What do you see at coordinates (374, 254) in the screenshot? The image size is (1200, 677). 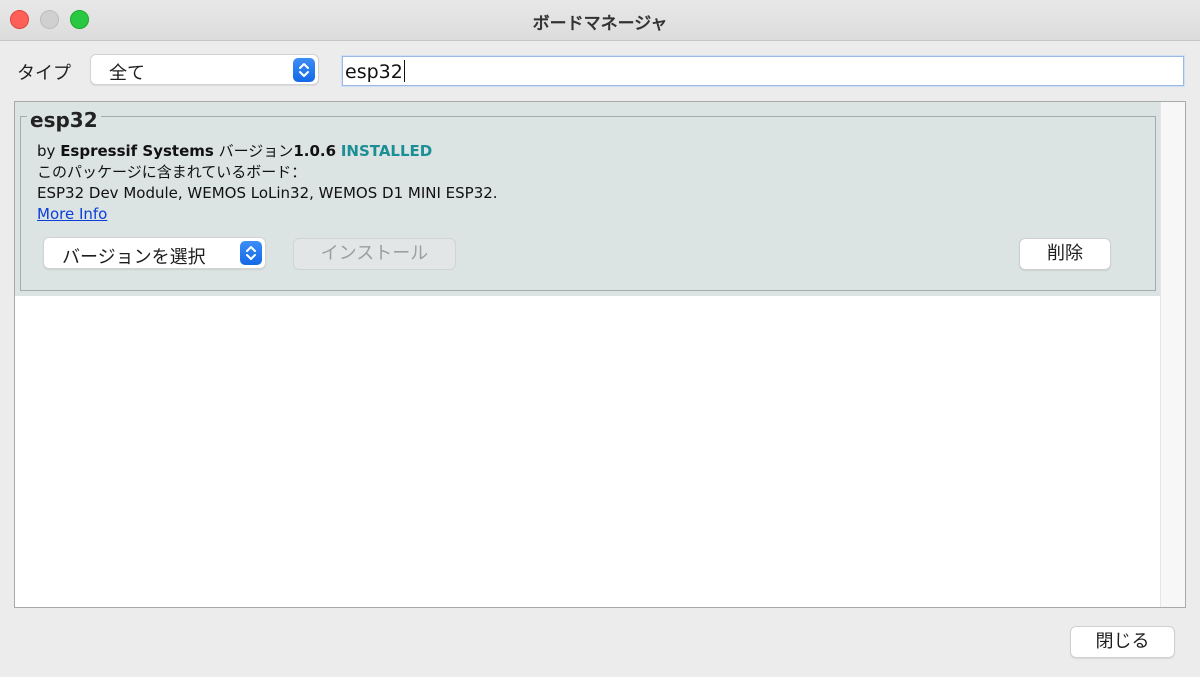 I see `install-button: インストール` at bounding box center [374, 254].